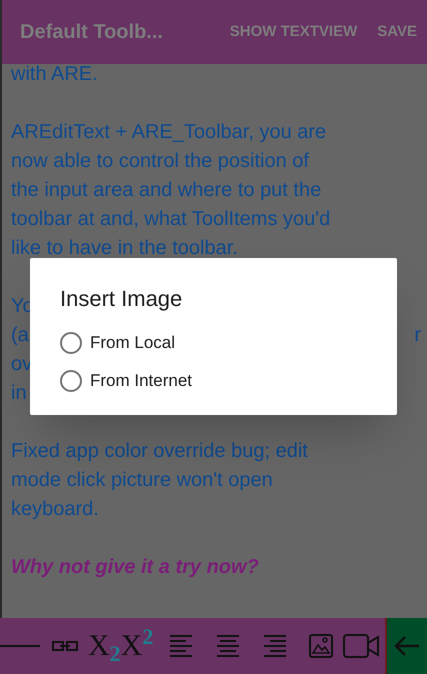  I want to click on text-fragment: in, so click(19, 393).